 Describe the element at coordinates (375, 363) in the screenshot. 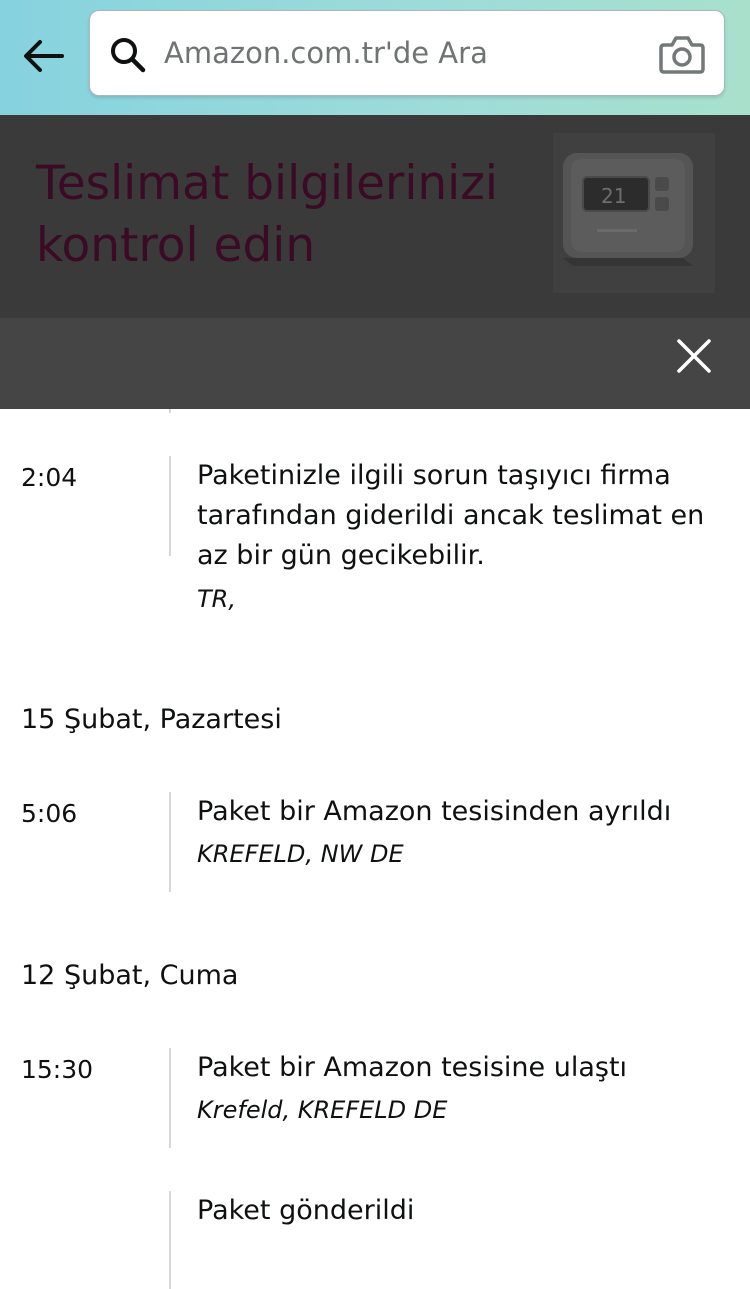

I see `overlay-close-bar` at that location.